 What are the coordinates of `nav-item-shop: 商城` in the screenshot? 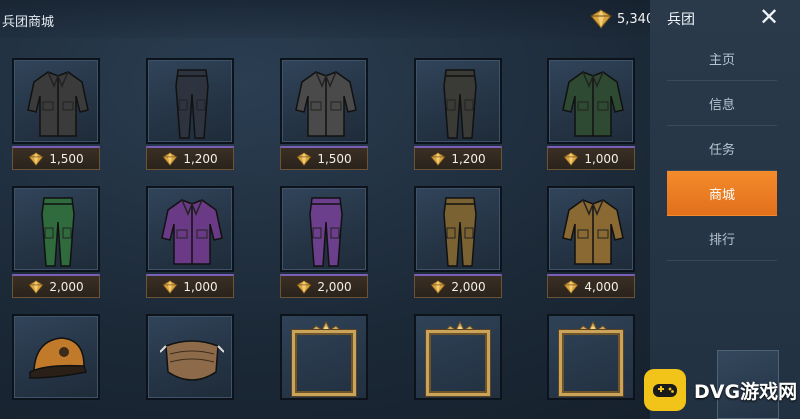 It's located at (722, 193).